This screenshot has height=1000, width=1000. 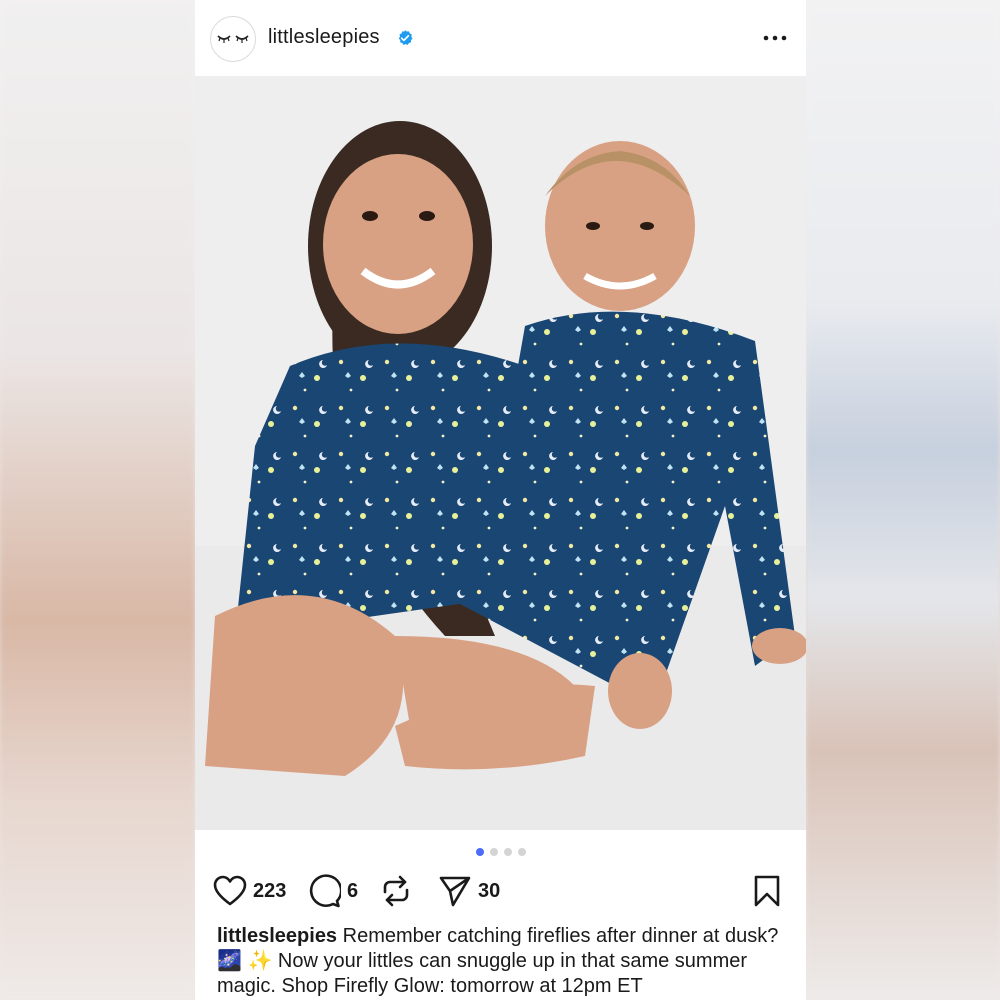 I want to click on repost-icon, so click(x=396, y=891).